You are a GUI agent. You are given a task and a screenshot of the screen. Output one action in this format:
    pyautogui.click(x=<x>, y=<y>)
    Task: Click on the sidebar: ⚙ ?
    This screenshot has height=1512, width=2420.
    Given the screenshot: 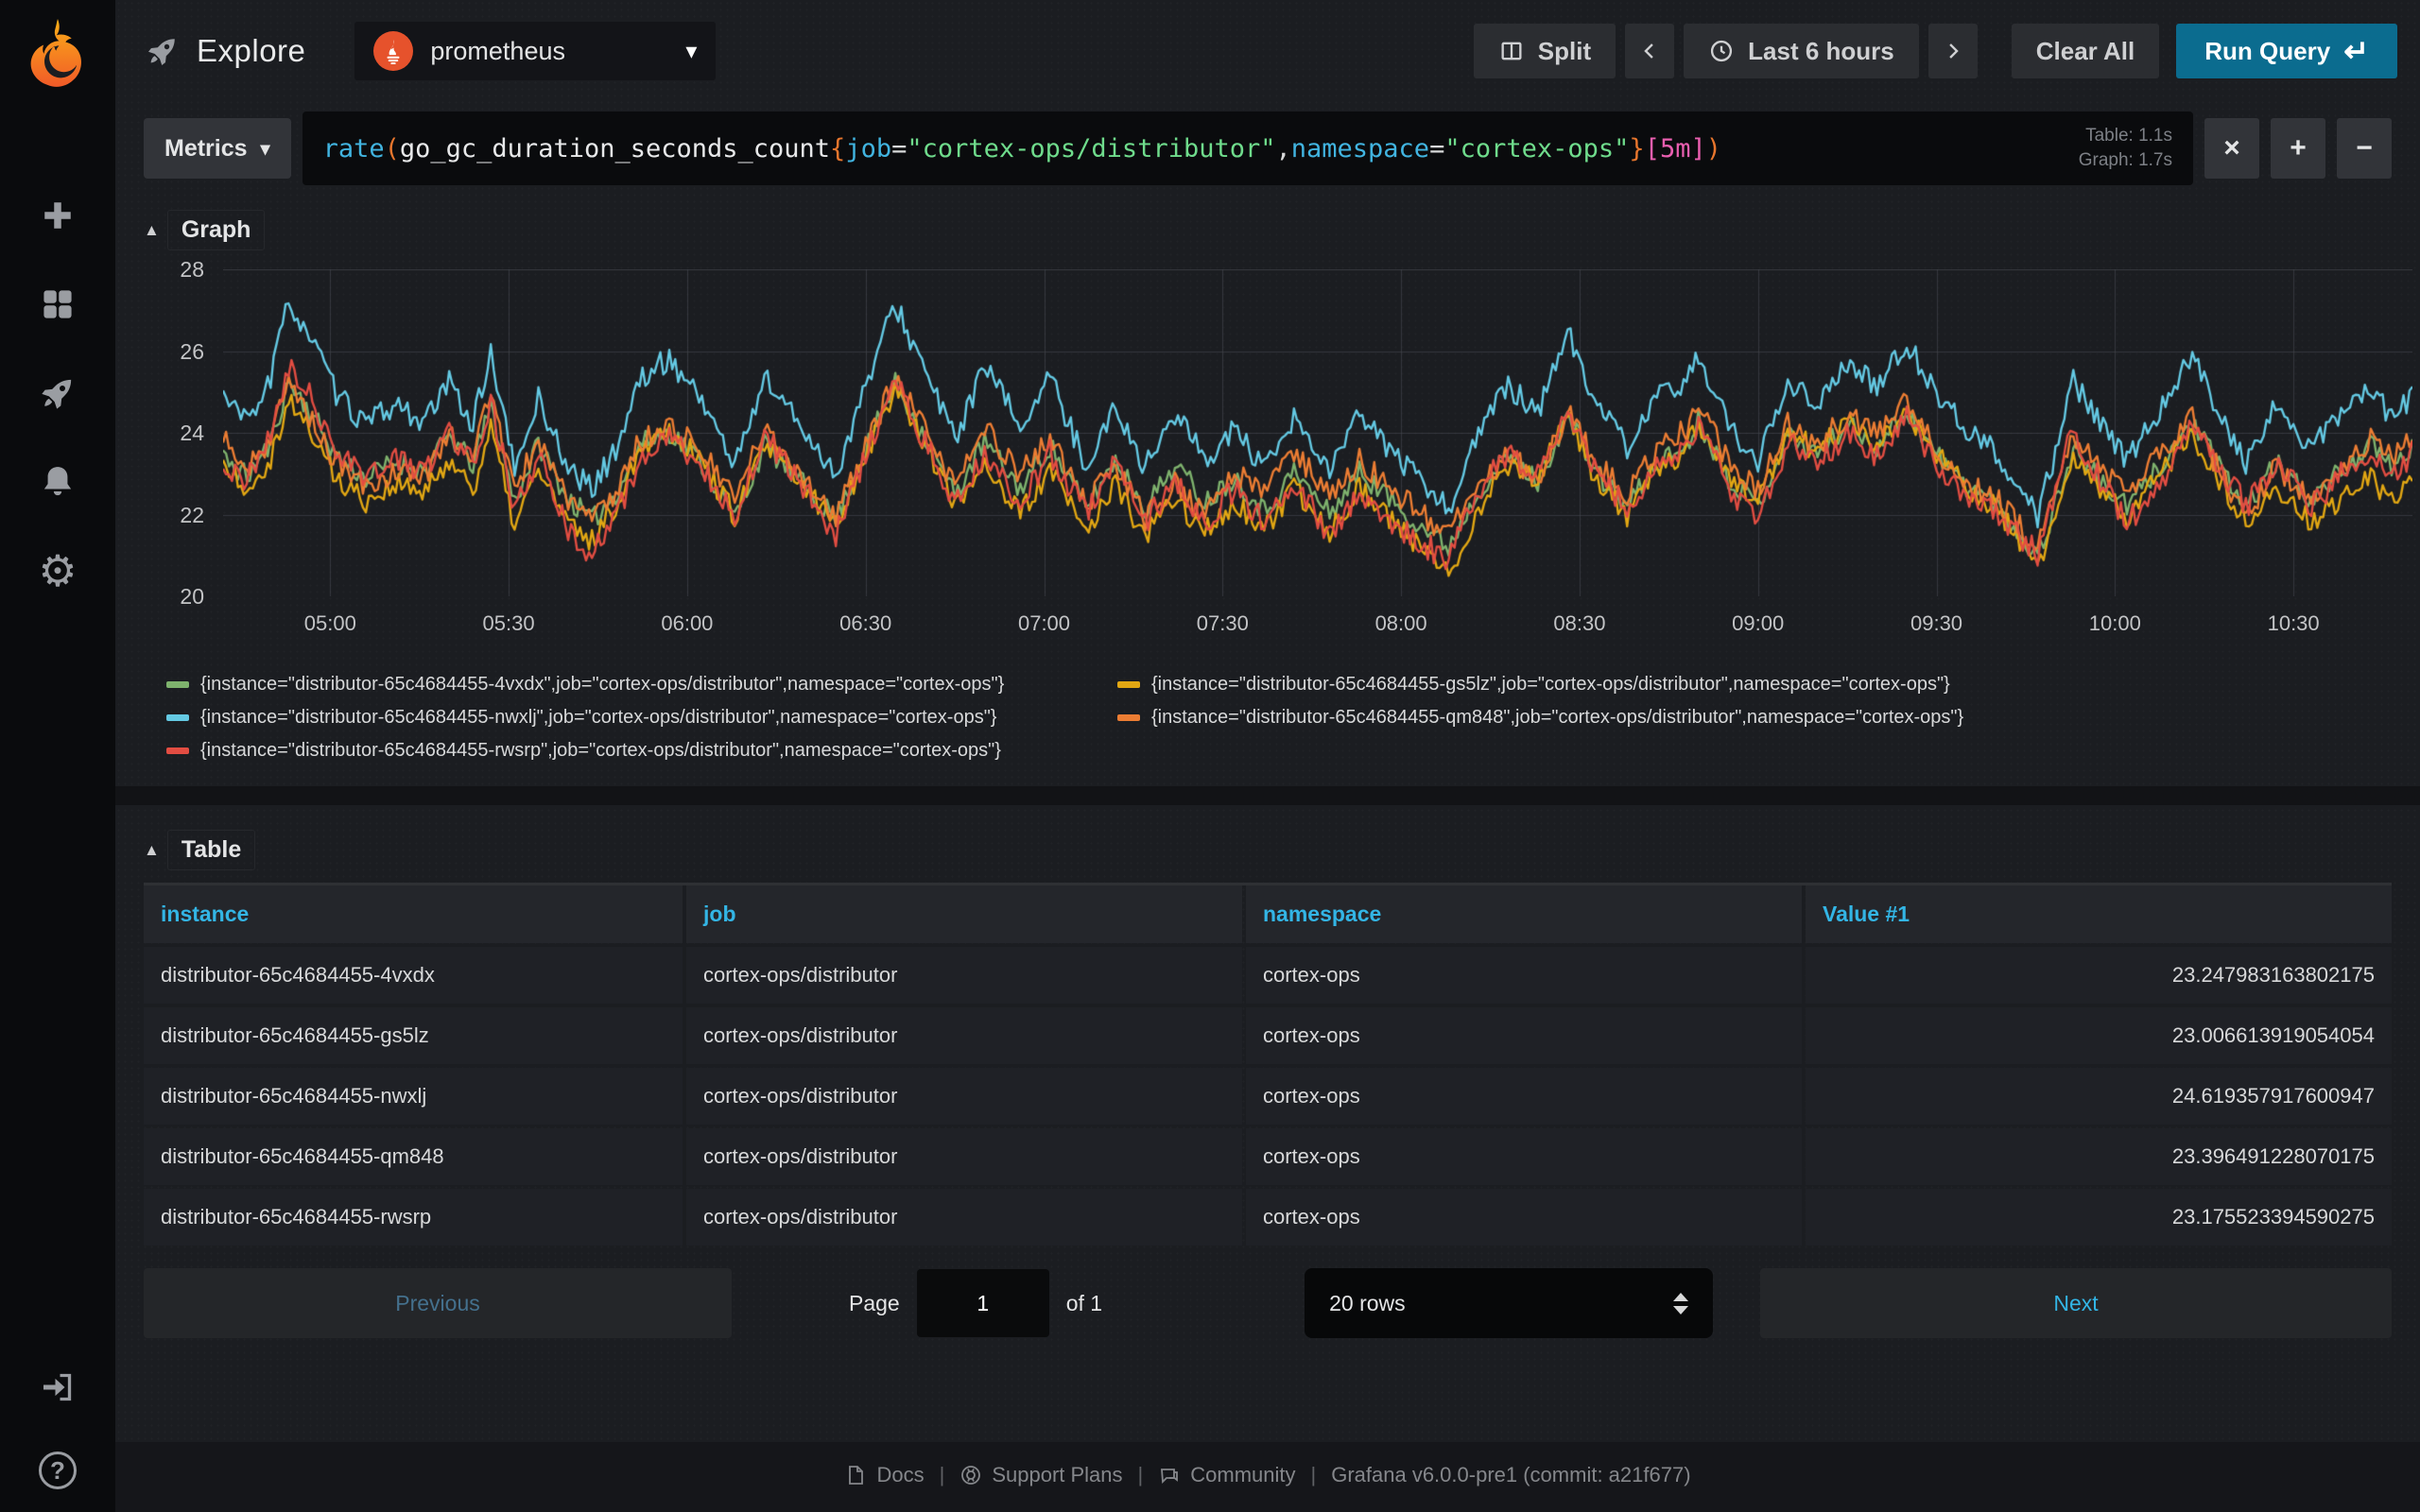 What is the action you would take?
    pyautogui.click(x=57, y=756)
    